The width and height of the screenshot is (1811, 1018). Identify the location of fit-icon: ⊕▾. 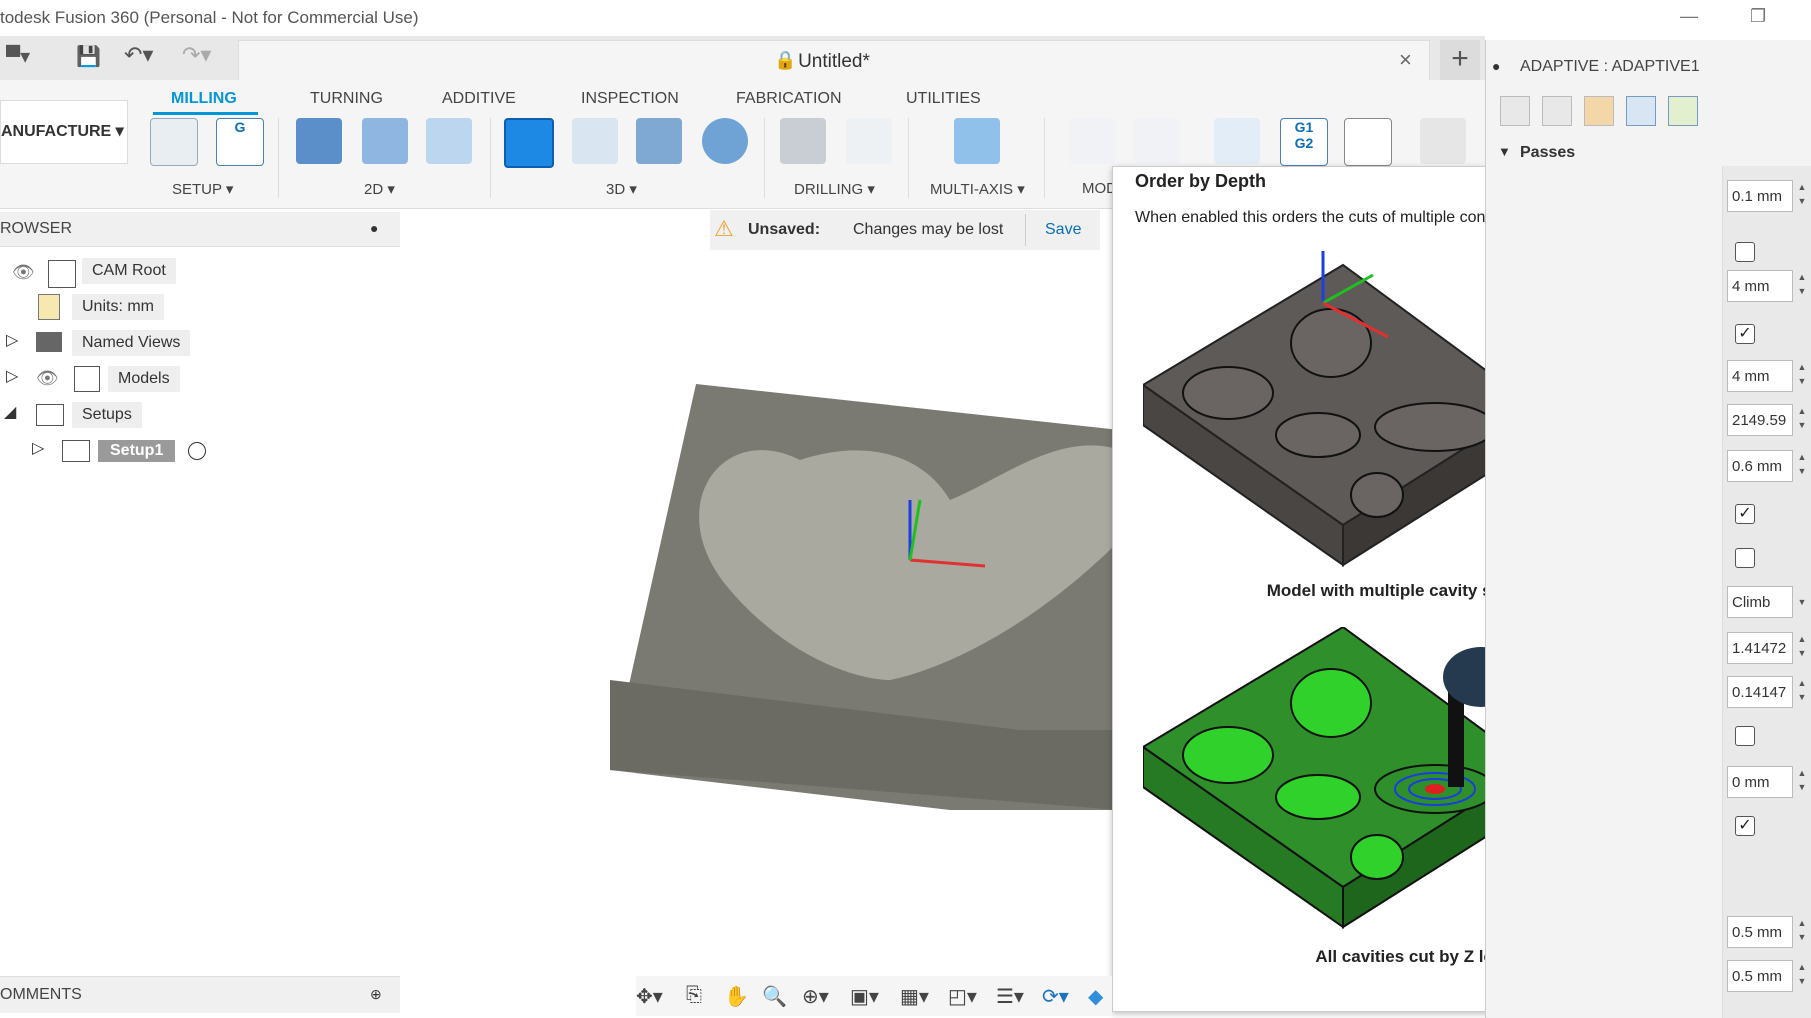
(815, 996).